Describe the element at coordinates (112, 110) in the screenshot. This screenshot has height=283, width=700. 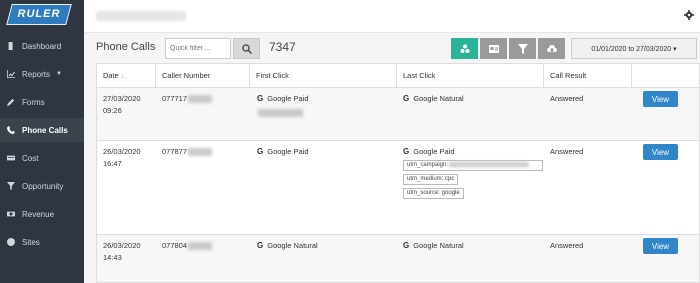
I see `call-time: 09:26` at that location.